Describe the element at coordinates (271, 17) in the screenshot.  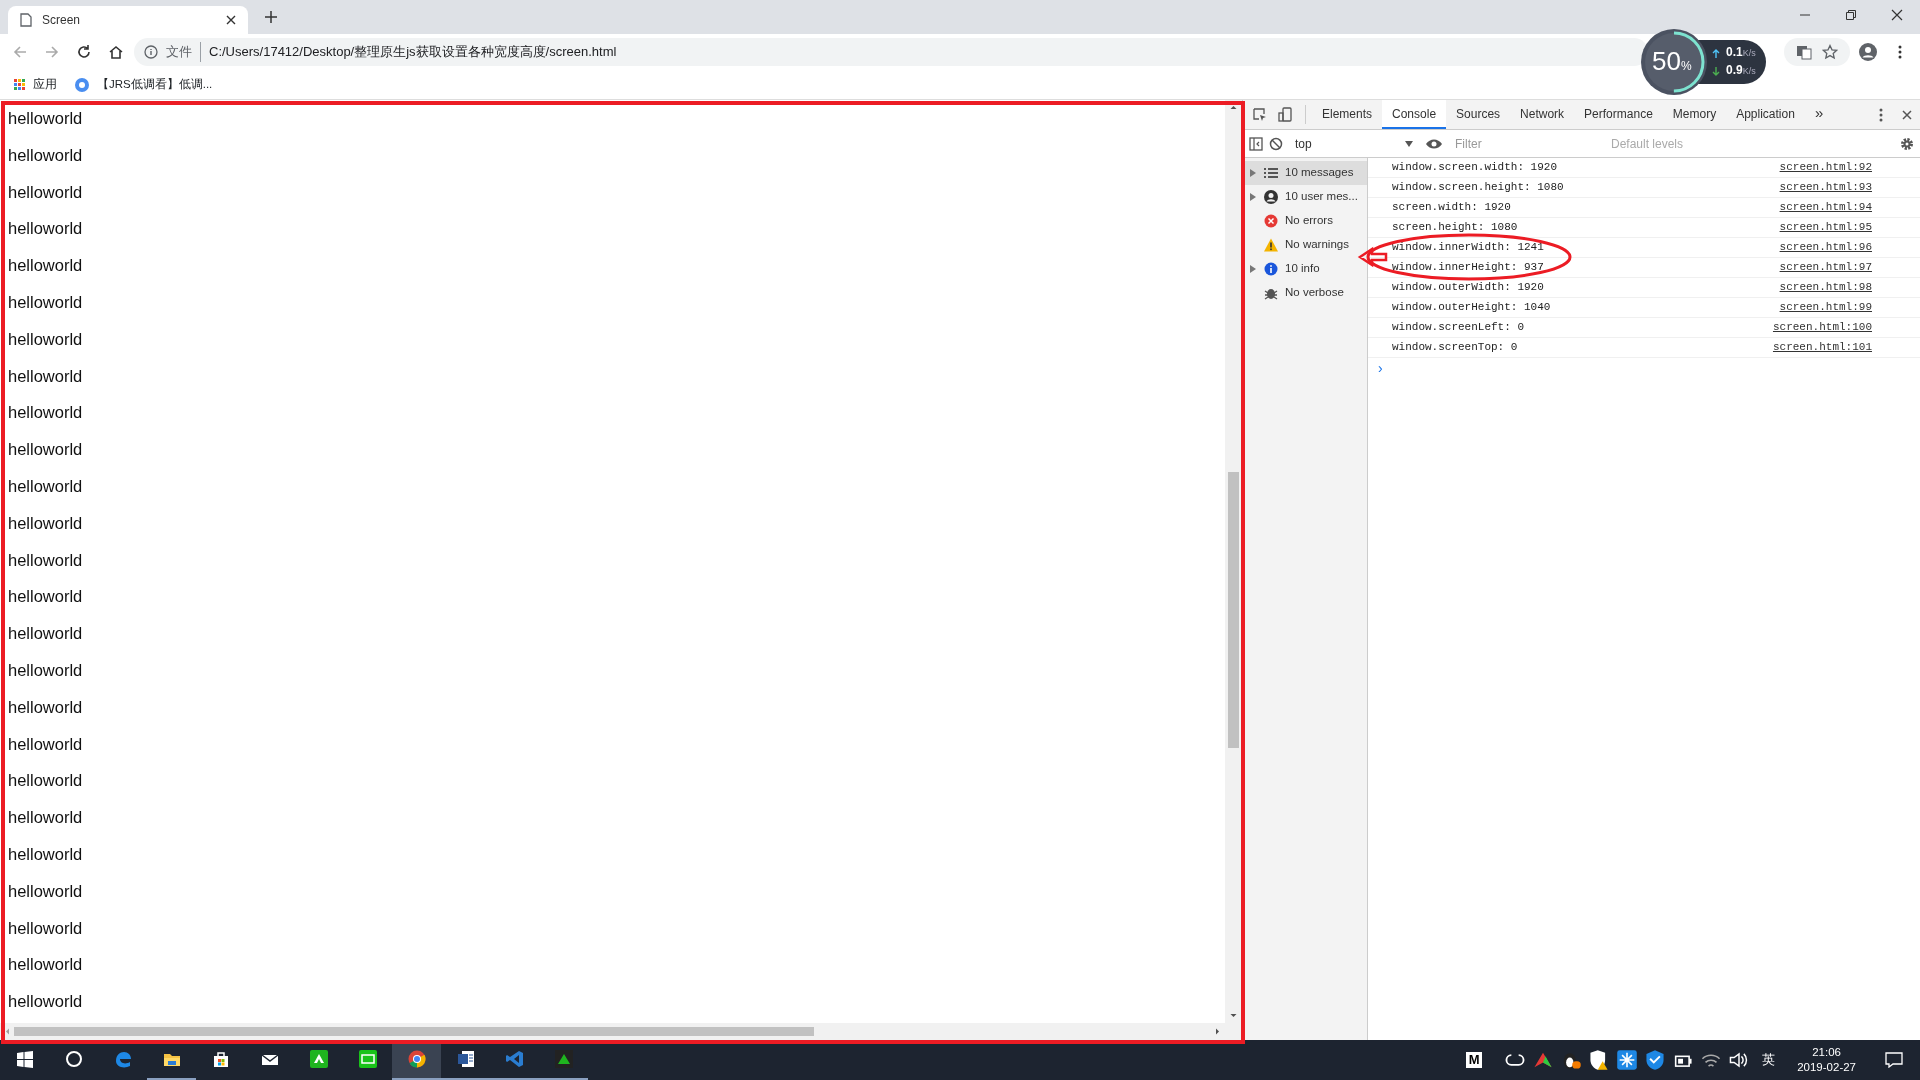
I see `plus-icon` at that location.